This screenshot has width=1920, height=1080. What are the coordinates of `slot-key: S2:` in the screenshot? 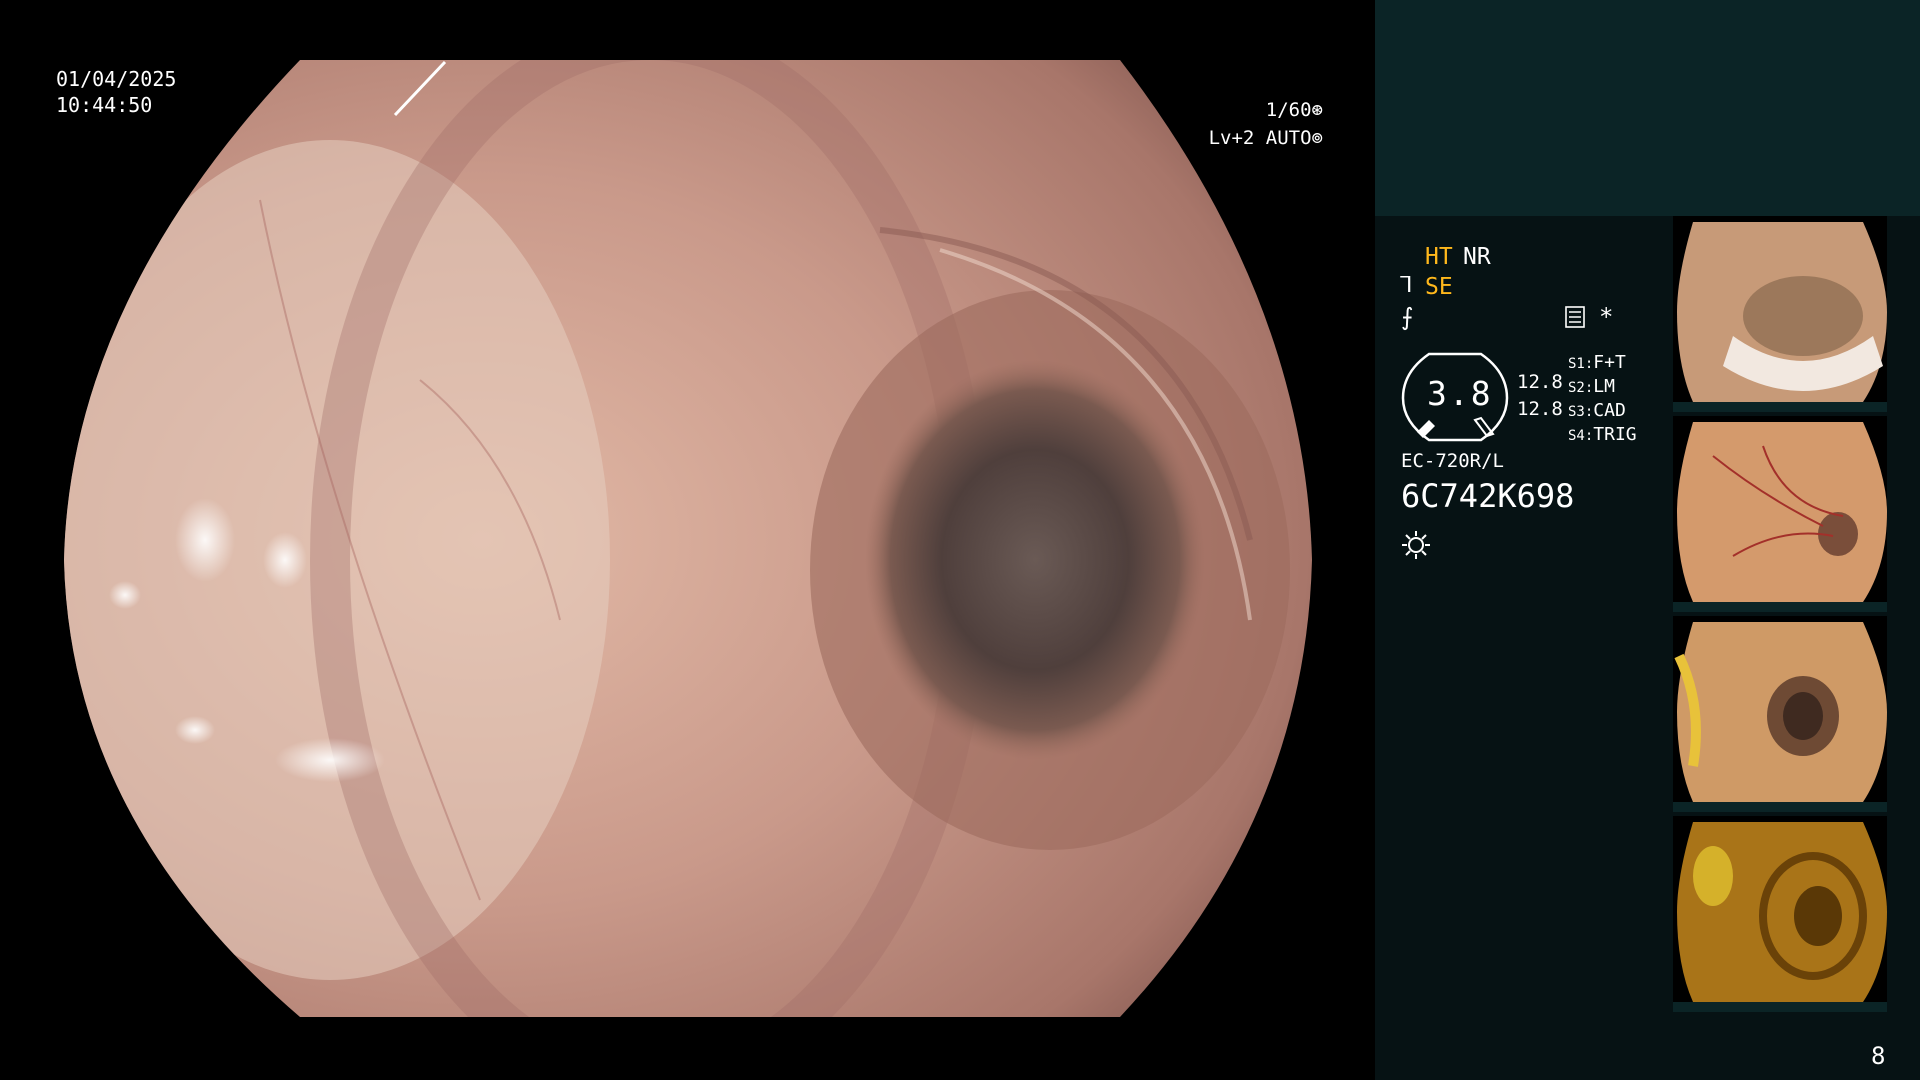 It's located at (1581, 388).